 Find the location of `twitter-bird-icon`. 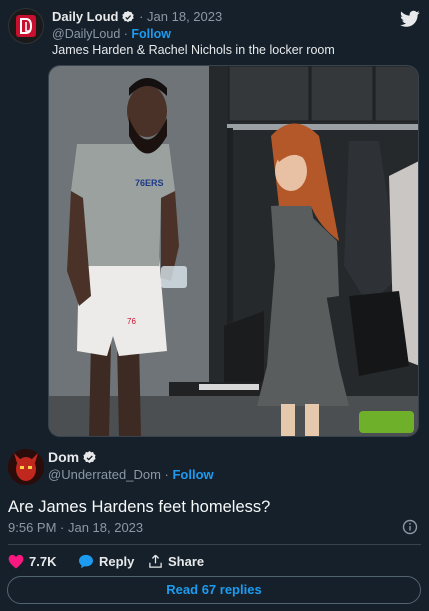

twitter-bird-icon is located at coordinates (410, 19).